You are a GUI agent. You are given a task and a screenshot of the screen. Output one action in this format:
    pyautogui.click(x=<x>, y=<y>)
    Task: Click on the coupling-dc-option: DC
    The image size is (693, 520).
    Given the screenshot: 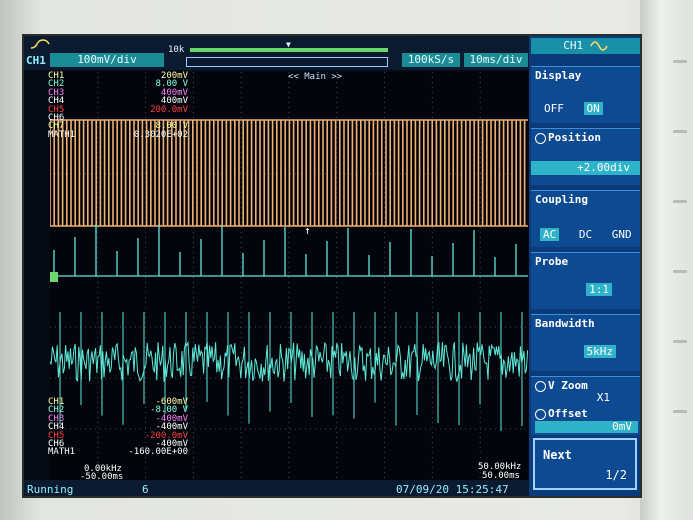 What is the action you would take?
    pyautogui.click(x=585, y=234)
    